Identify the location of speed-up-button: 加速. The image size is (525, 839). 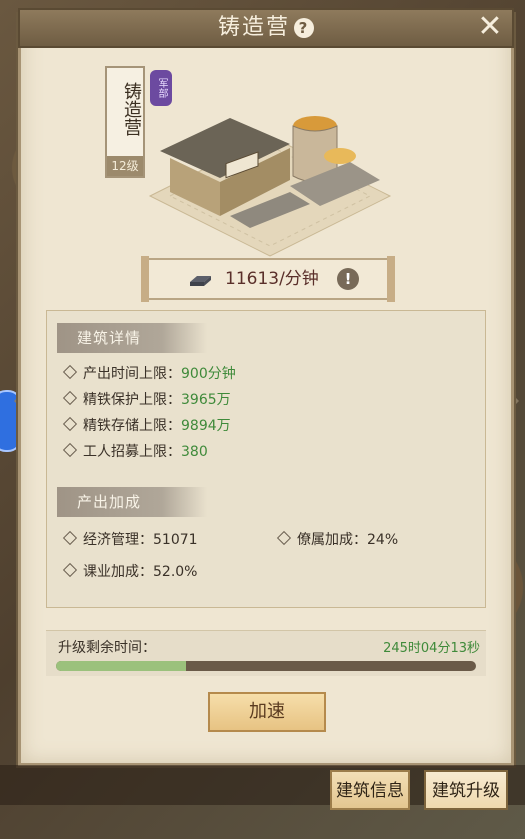
(267, 712).